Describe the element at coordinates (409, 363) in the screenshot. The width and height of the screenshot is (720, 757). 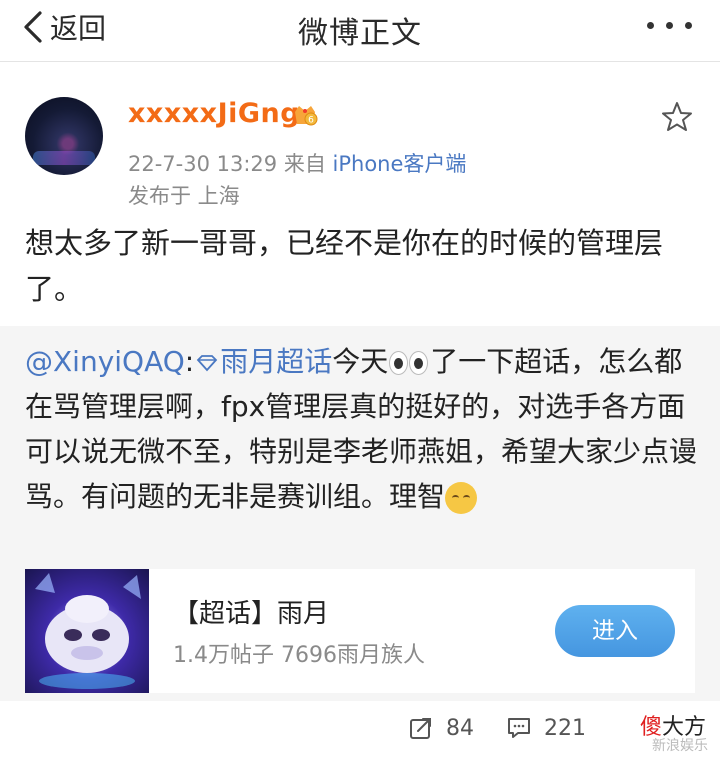
I see `eyes-emoji` at that location.